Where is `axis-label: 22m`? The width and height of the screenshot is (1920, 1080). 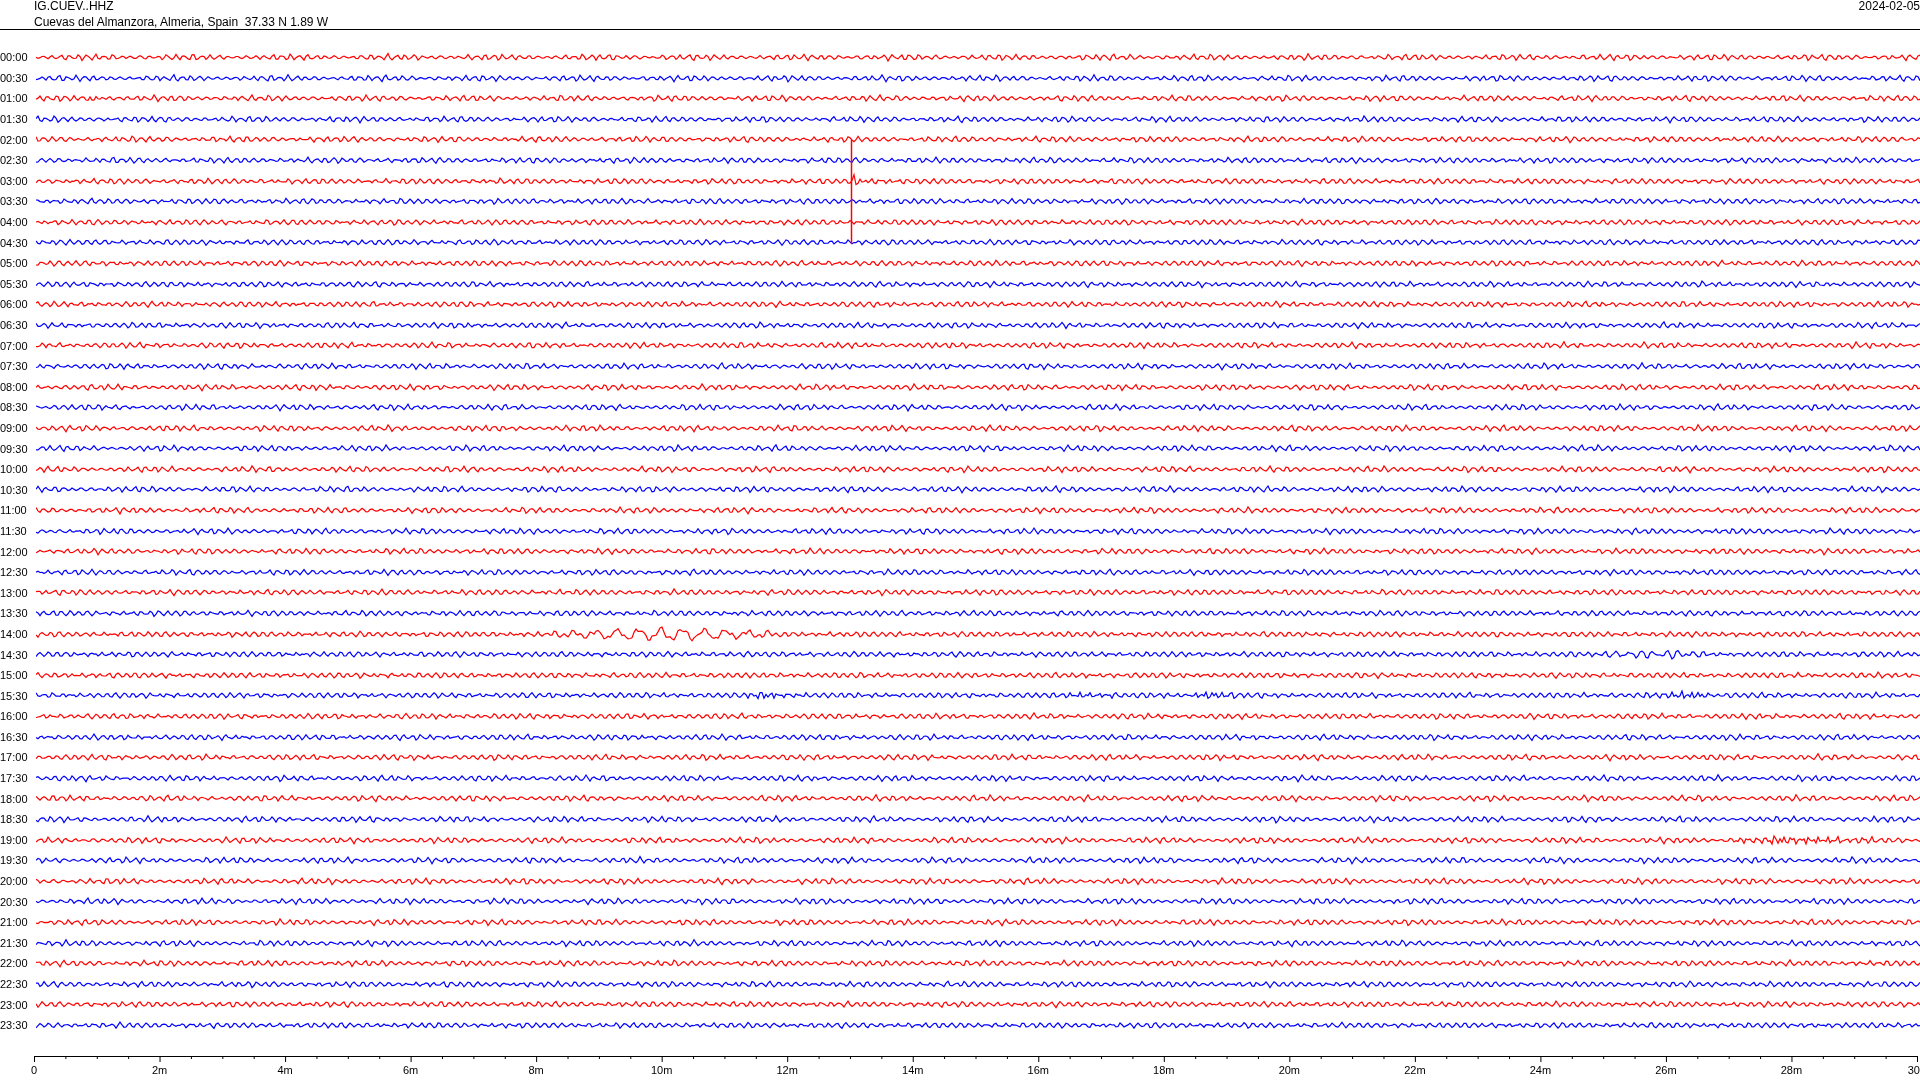
axis-label: 22m is located at coordinates (1415, 1069).